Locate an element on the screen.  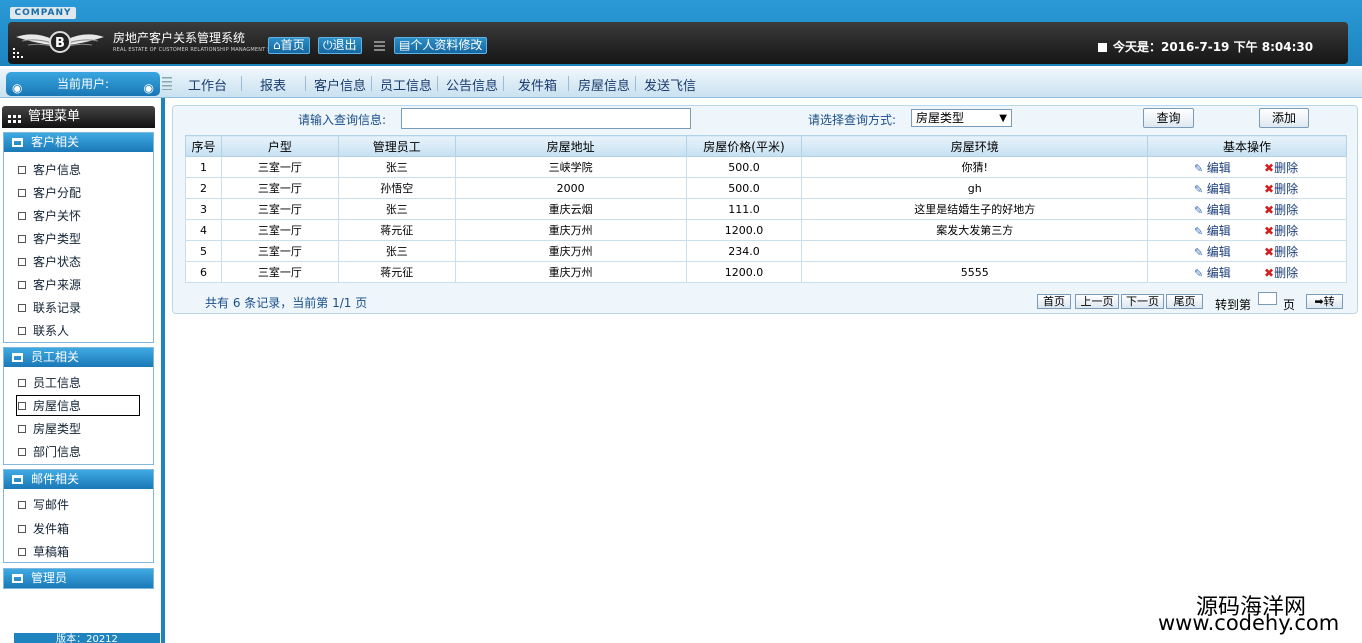
section-header-customer: 客户相关 is located at coordinates (78, 142).